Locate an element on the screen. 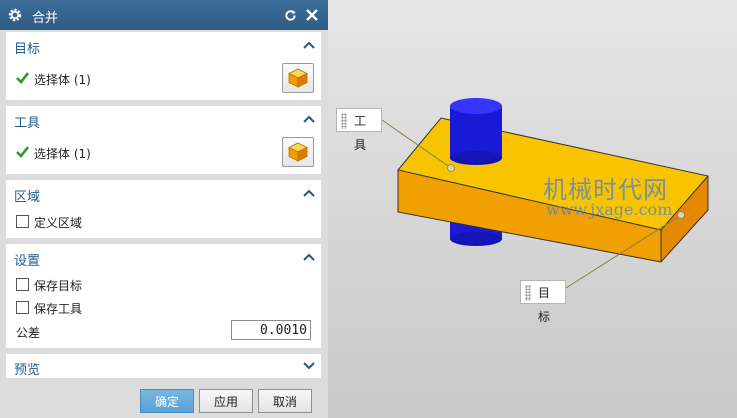 The width and height of the screenshot is (737, 418). cancel-button: 取消 is located at coordinates (285, 401).